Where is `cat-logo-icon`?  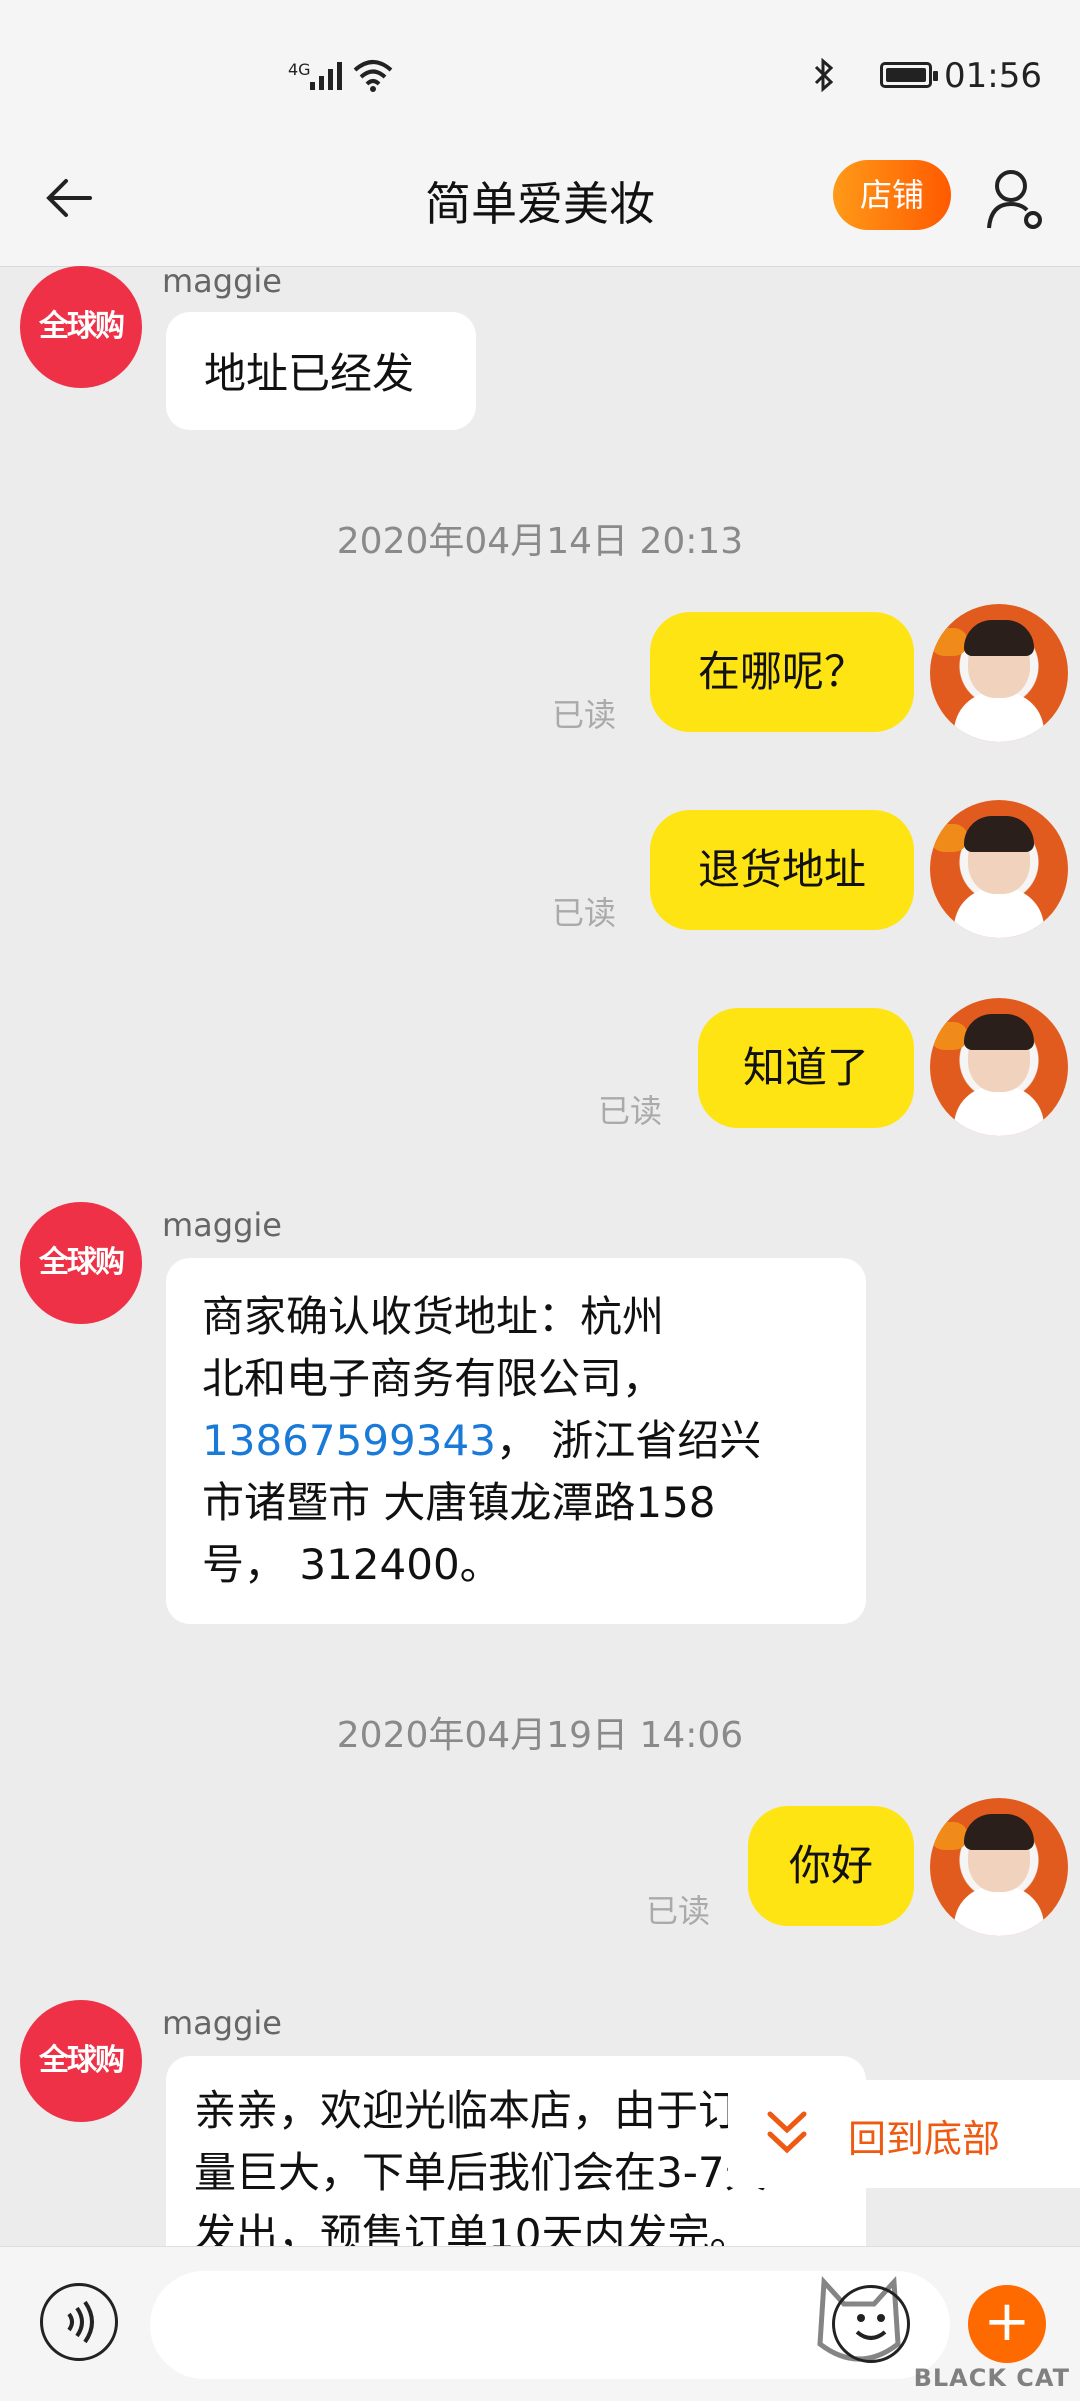
cat-logo-icon is located at coordinates (859, 2318).